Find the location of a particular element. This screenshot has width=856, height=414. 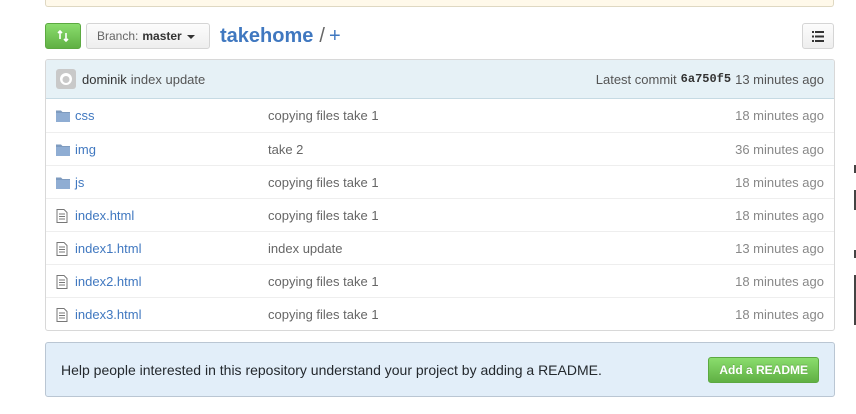

file-age: 36 minutes ago is located at coordinates (779, 149).